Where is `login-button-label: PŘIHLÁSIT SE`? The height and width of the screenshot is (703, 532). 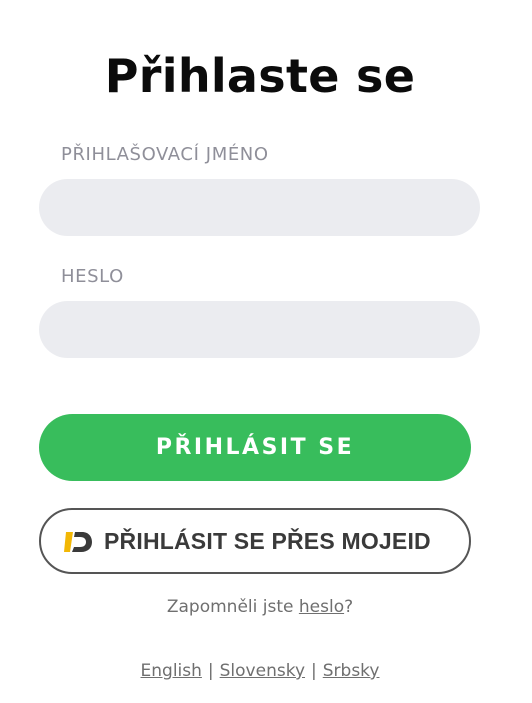
login-button-label: PŘIHLÁSIT SE is located at coordinates (255, 447).